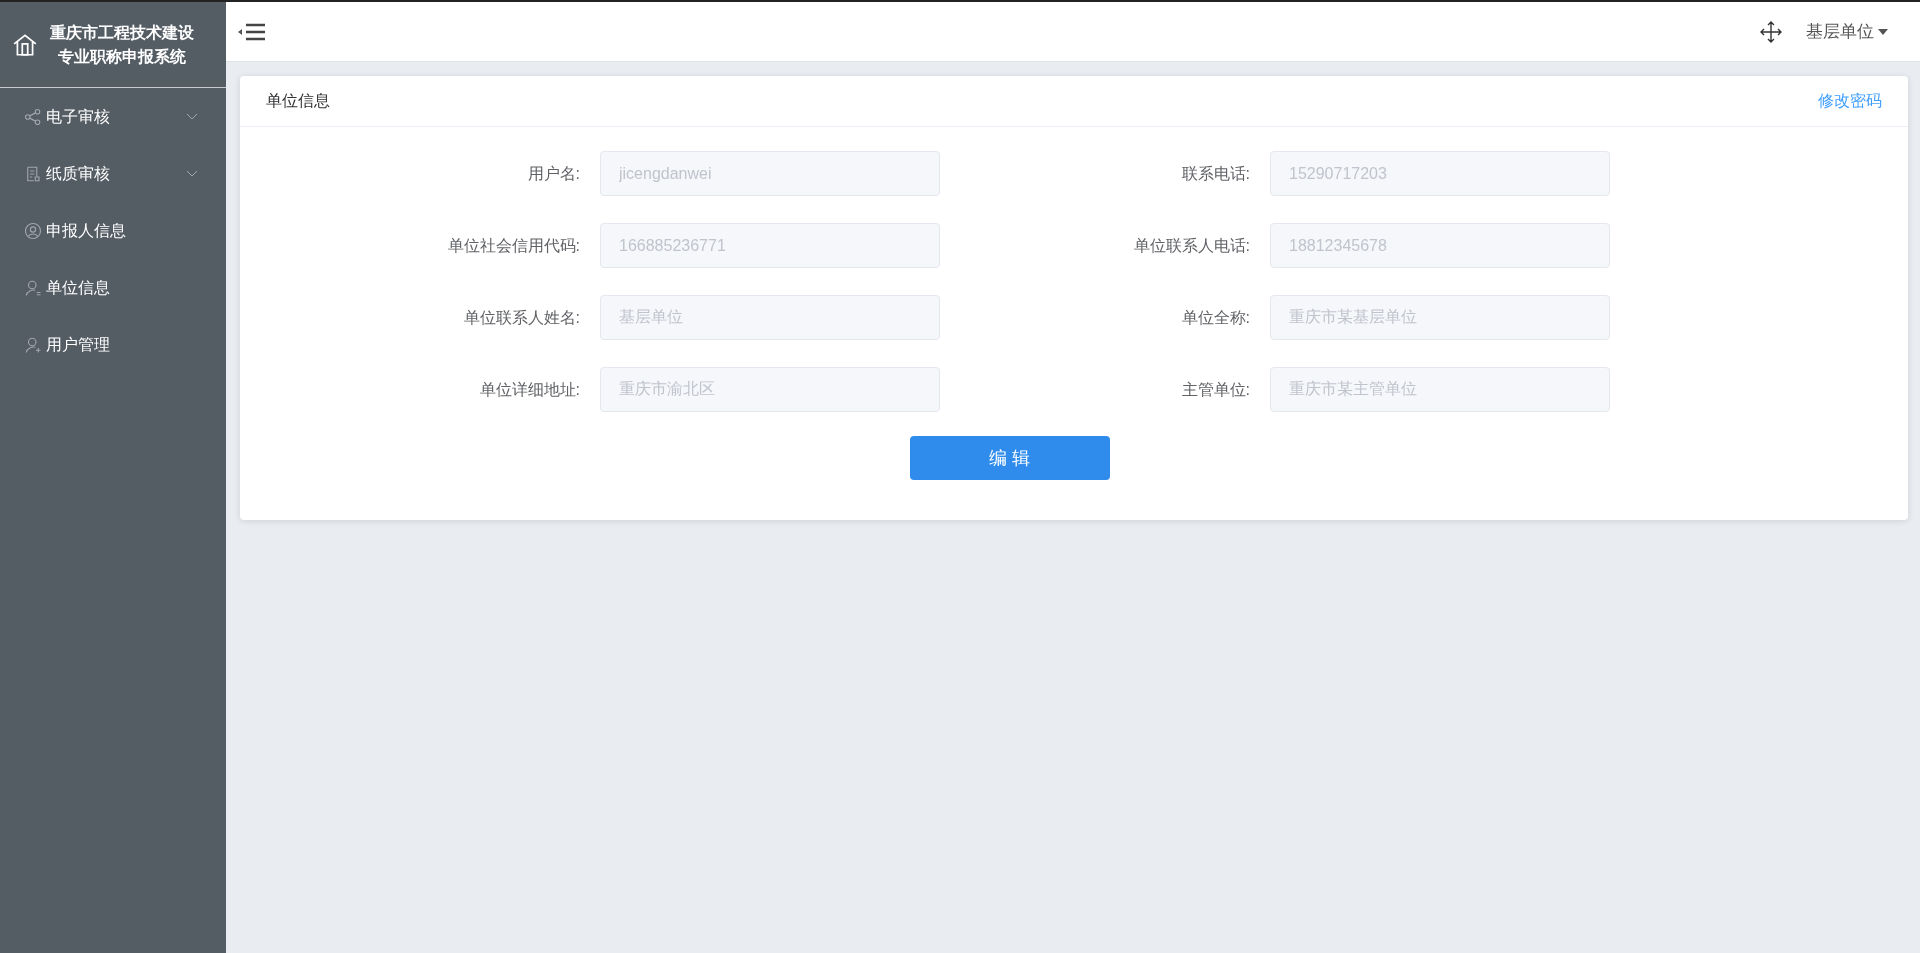  Describe the element at coordinates (521, 317) in the screenshot. I see `field-label: 单位联系人姓名:` at that location.